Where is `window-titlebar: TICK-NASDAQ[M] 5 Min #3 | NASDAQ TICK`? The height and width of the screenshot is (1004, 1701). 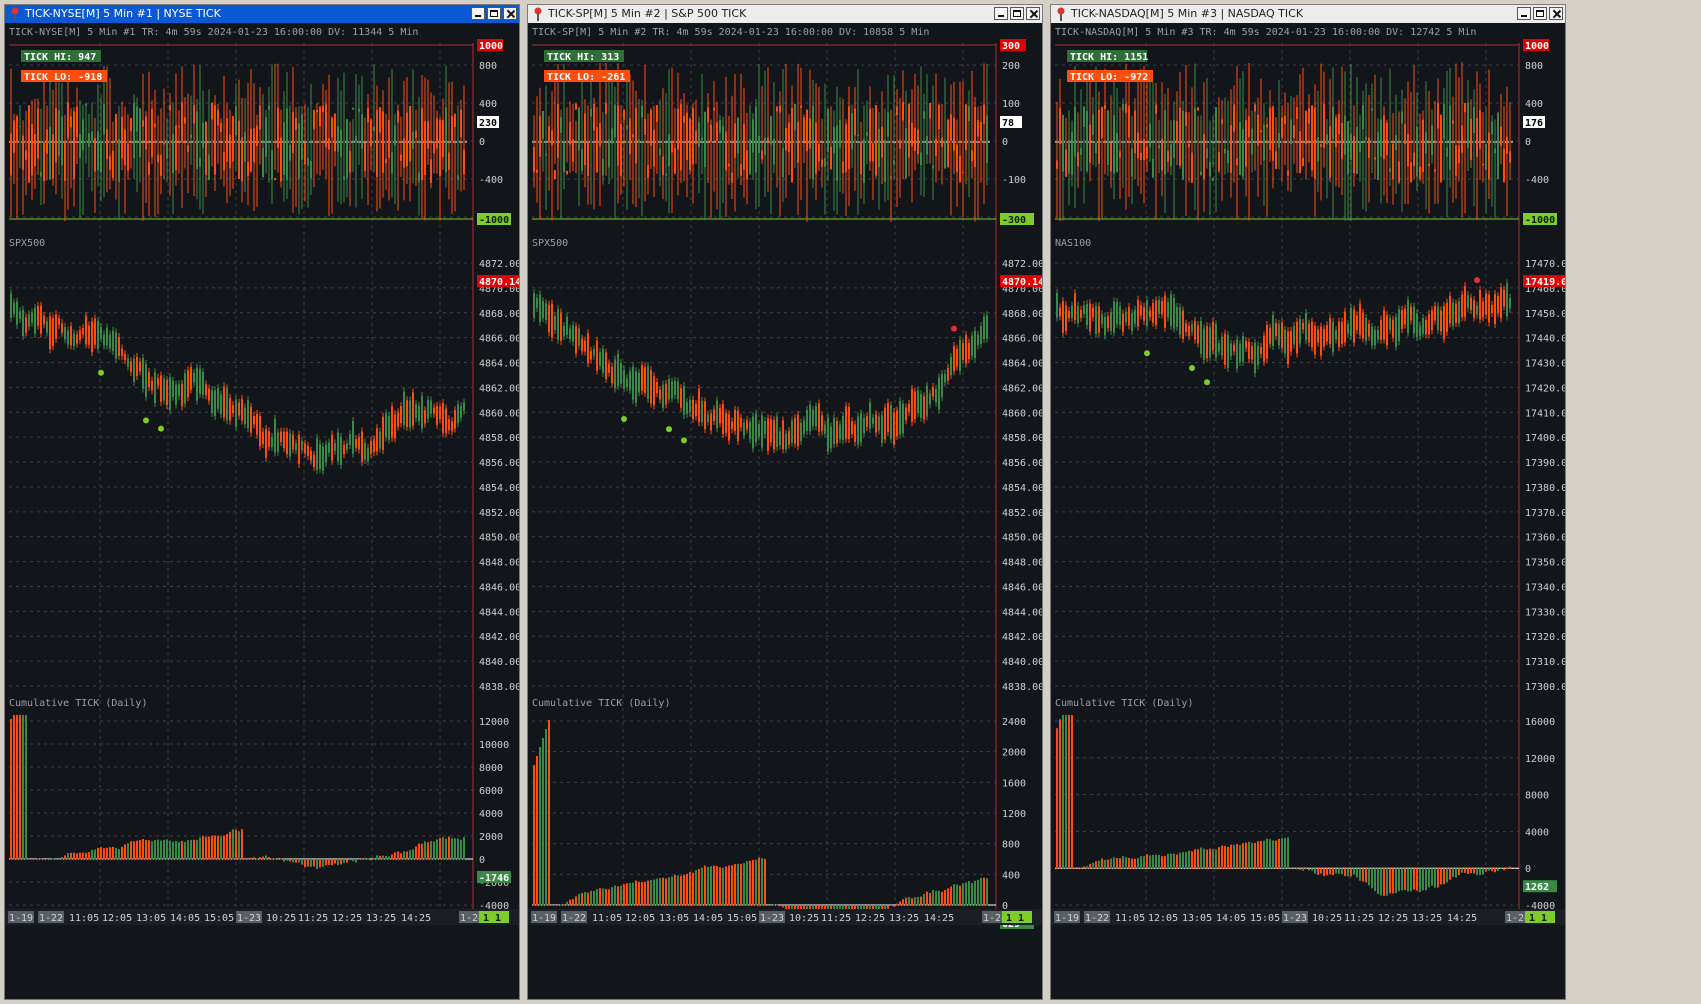
window-titlebar: TICK-NASDAQ[M] 5 Min #3 | NASDAQ TICK is located at coordinates (1308, 14).